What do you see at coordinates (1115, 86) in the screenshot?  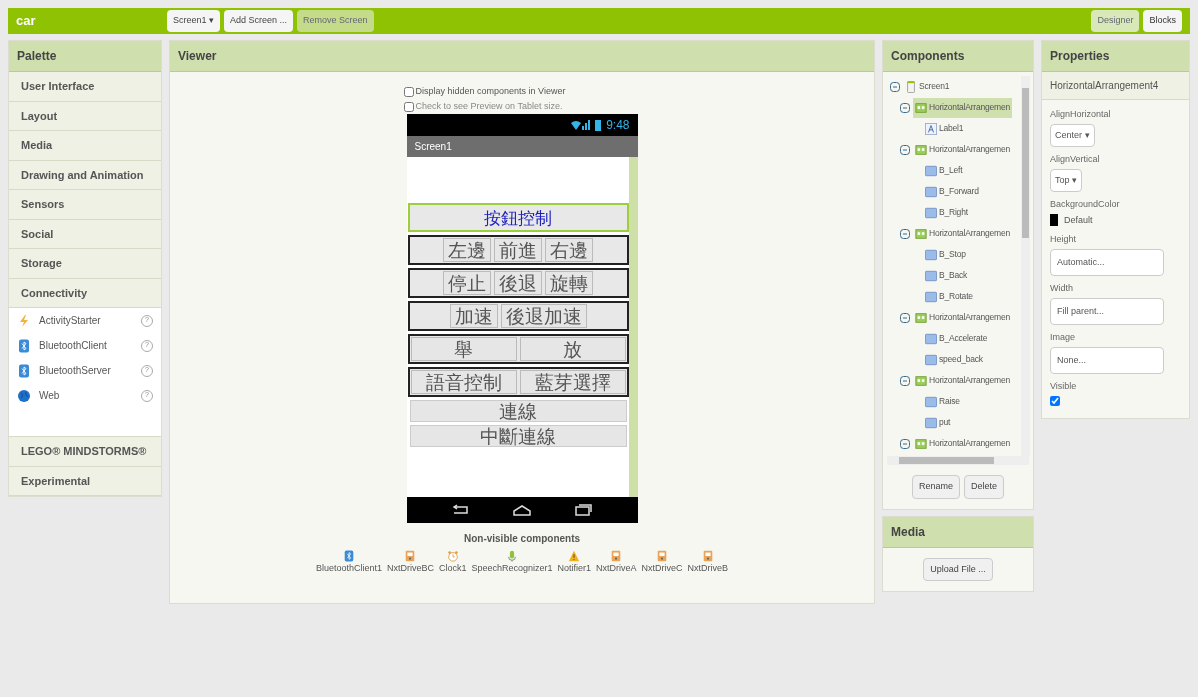 I see `component-name: HorizontalArrangement4` at bounding box center [1115, 86].